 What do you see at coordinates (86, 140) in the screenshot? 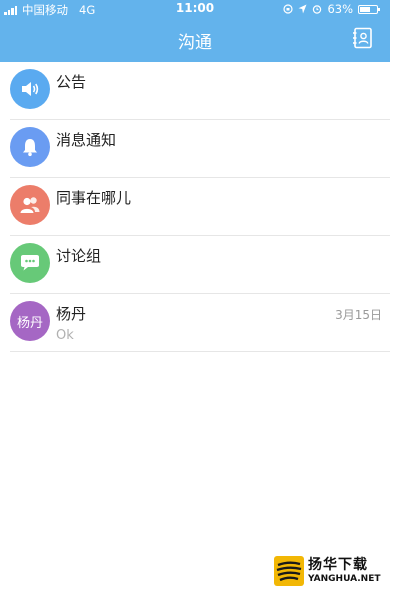
I see `list-item-title: 消息通知` at bounding box center [86, 140].